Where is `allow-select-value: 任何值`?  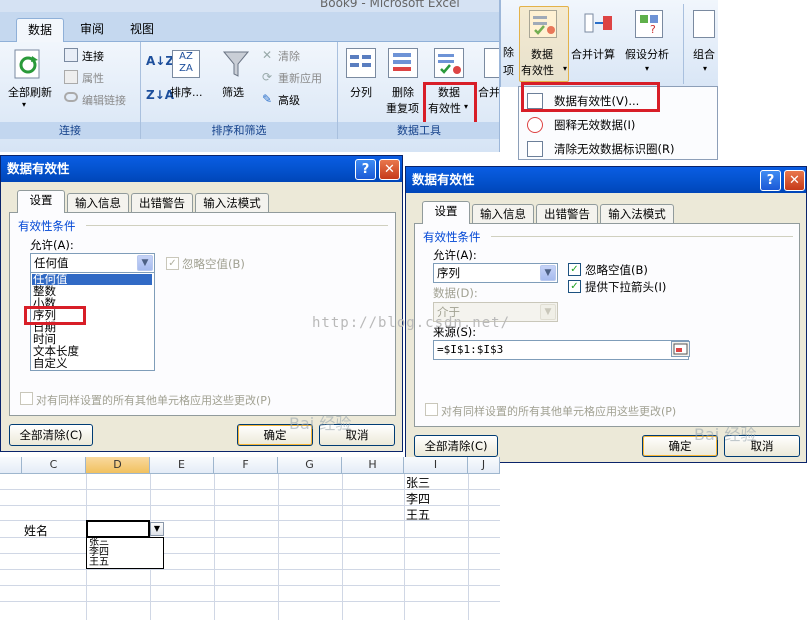 allow-select-value: 任何值 is located at coordinates (51, 263).